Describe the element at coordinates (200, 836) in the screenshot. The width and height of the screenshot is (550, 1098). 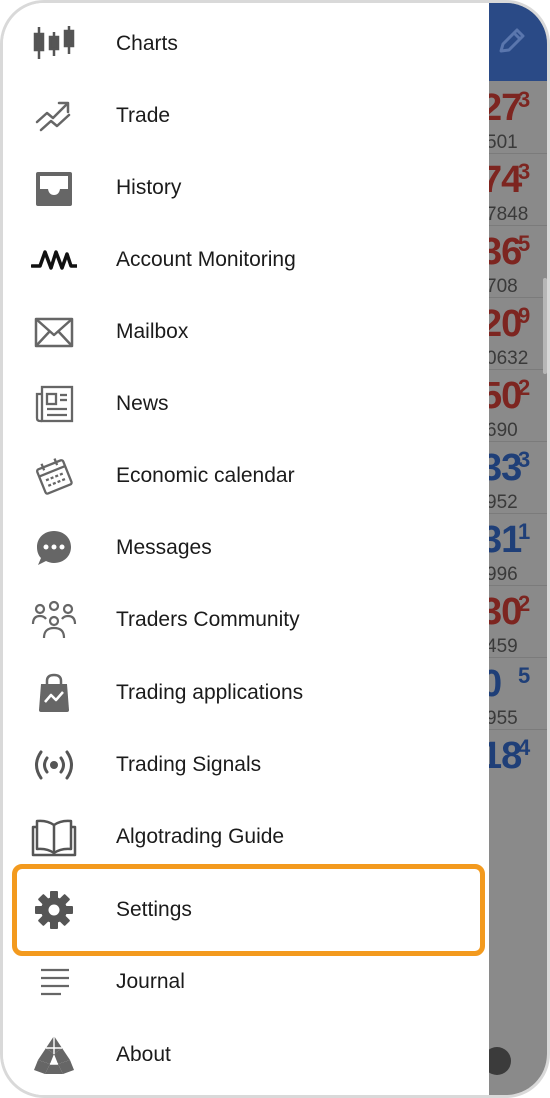
I see `drawer-item-label: Algotrading Guide` at that location.